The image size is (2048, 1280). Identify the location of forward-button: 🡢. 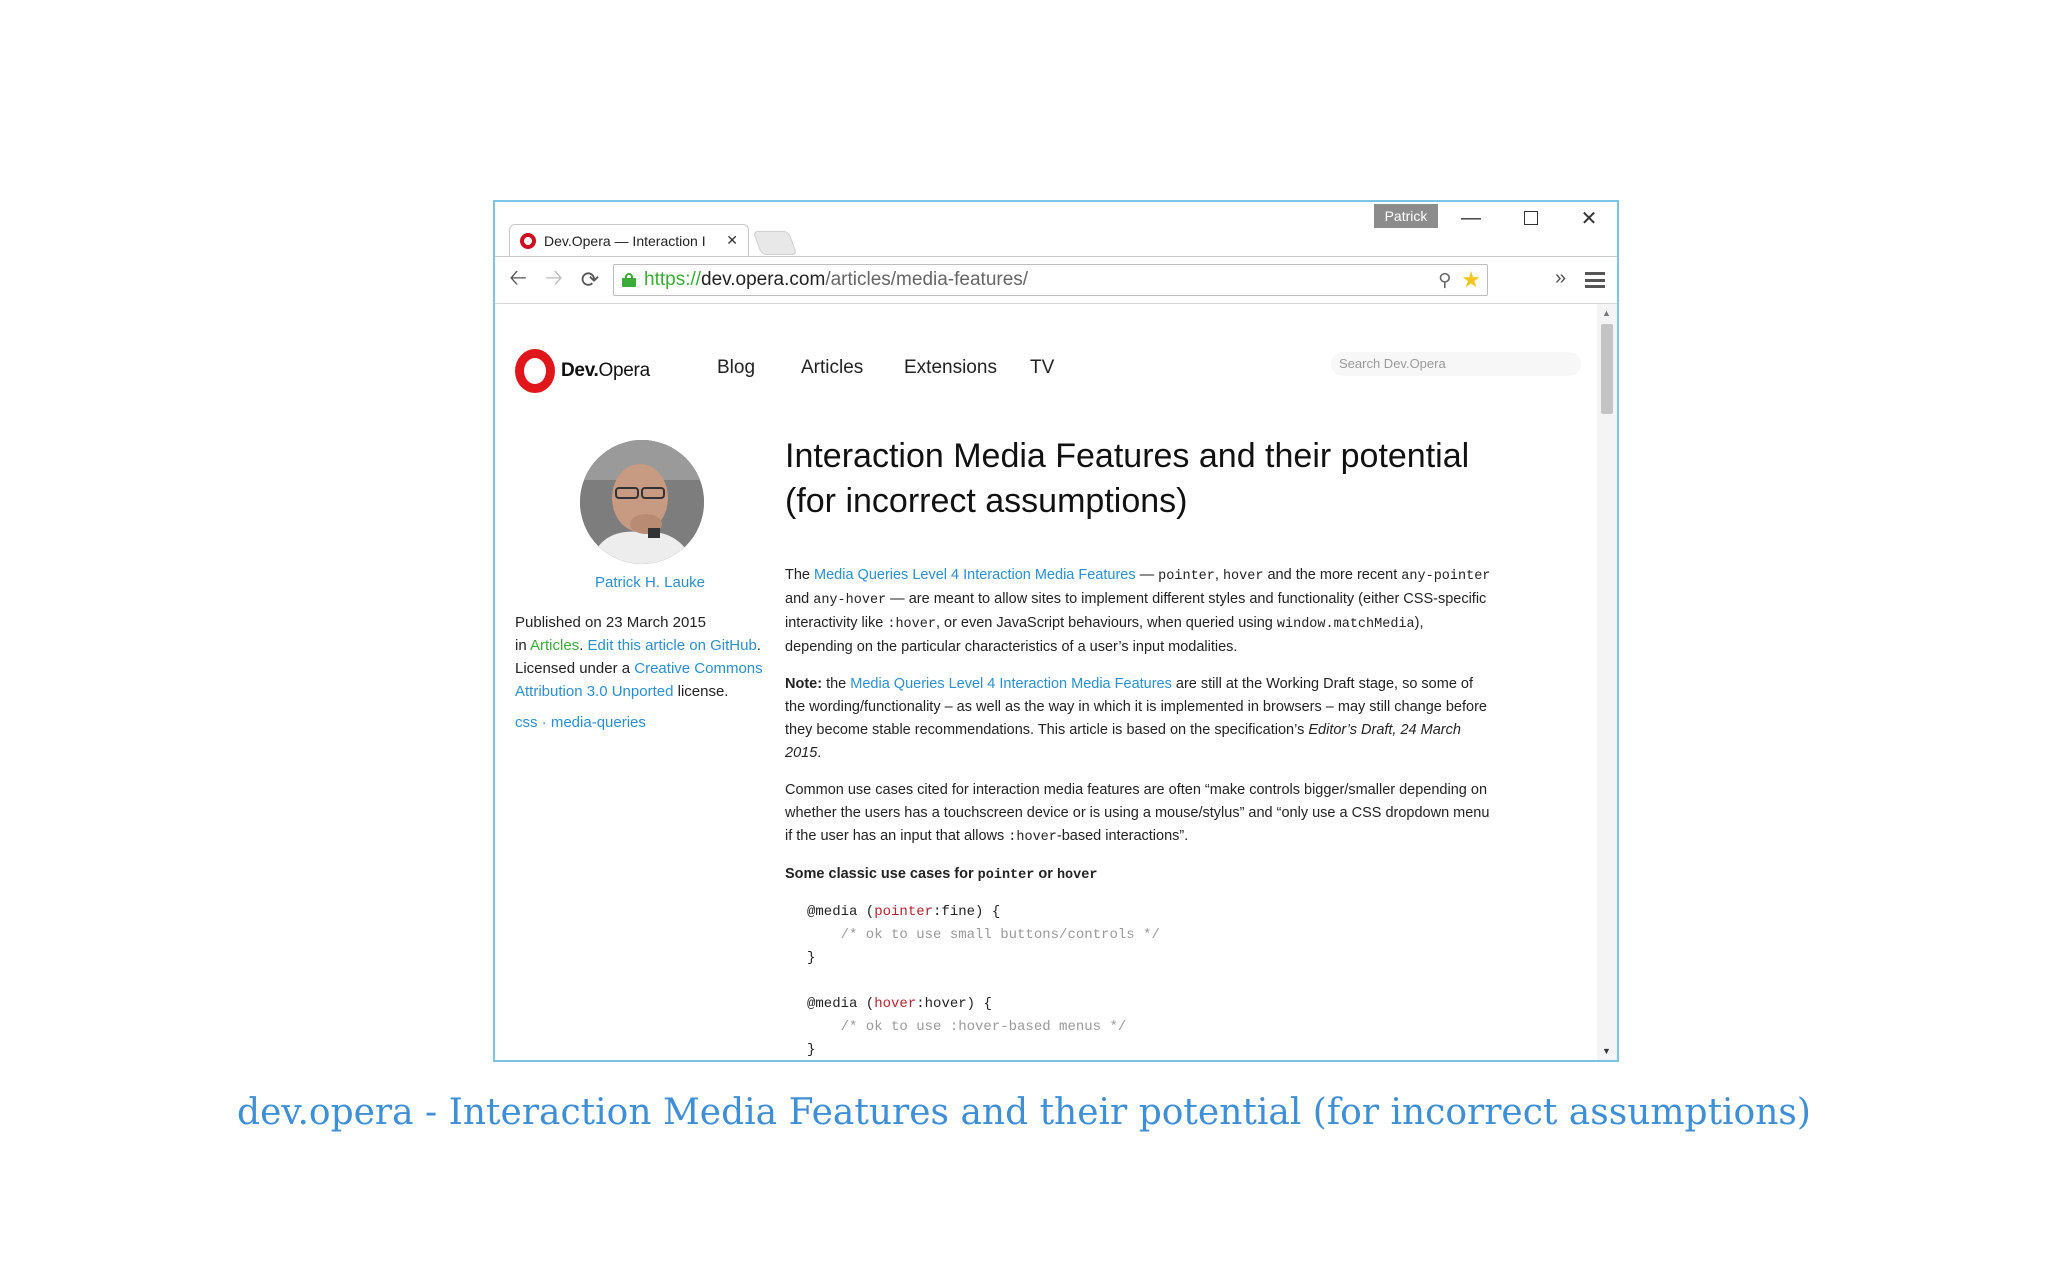
(554, 280).